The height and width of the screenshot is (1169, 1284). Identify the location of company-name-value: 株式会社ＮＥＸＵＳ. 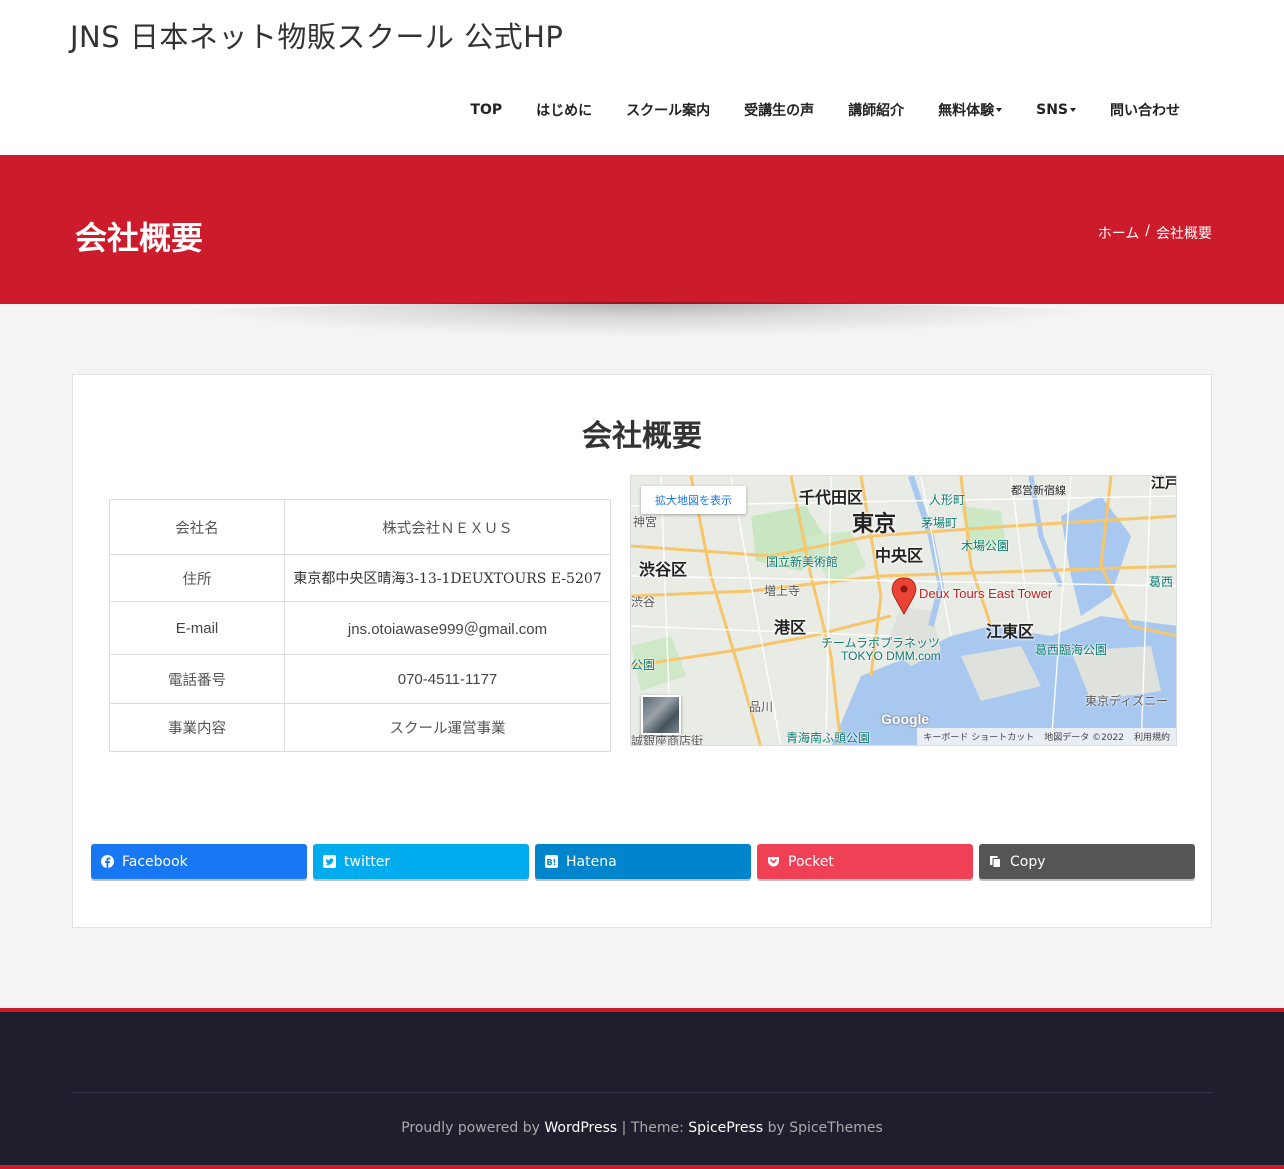
(447, 527).